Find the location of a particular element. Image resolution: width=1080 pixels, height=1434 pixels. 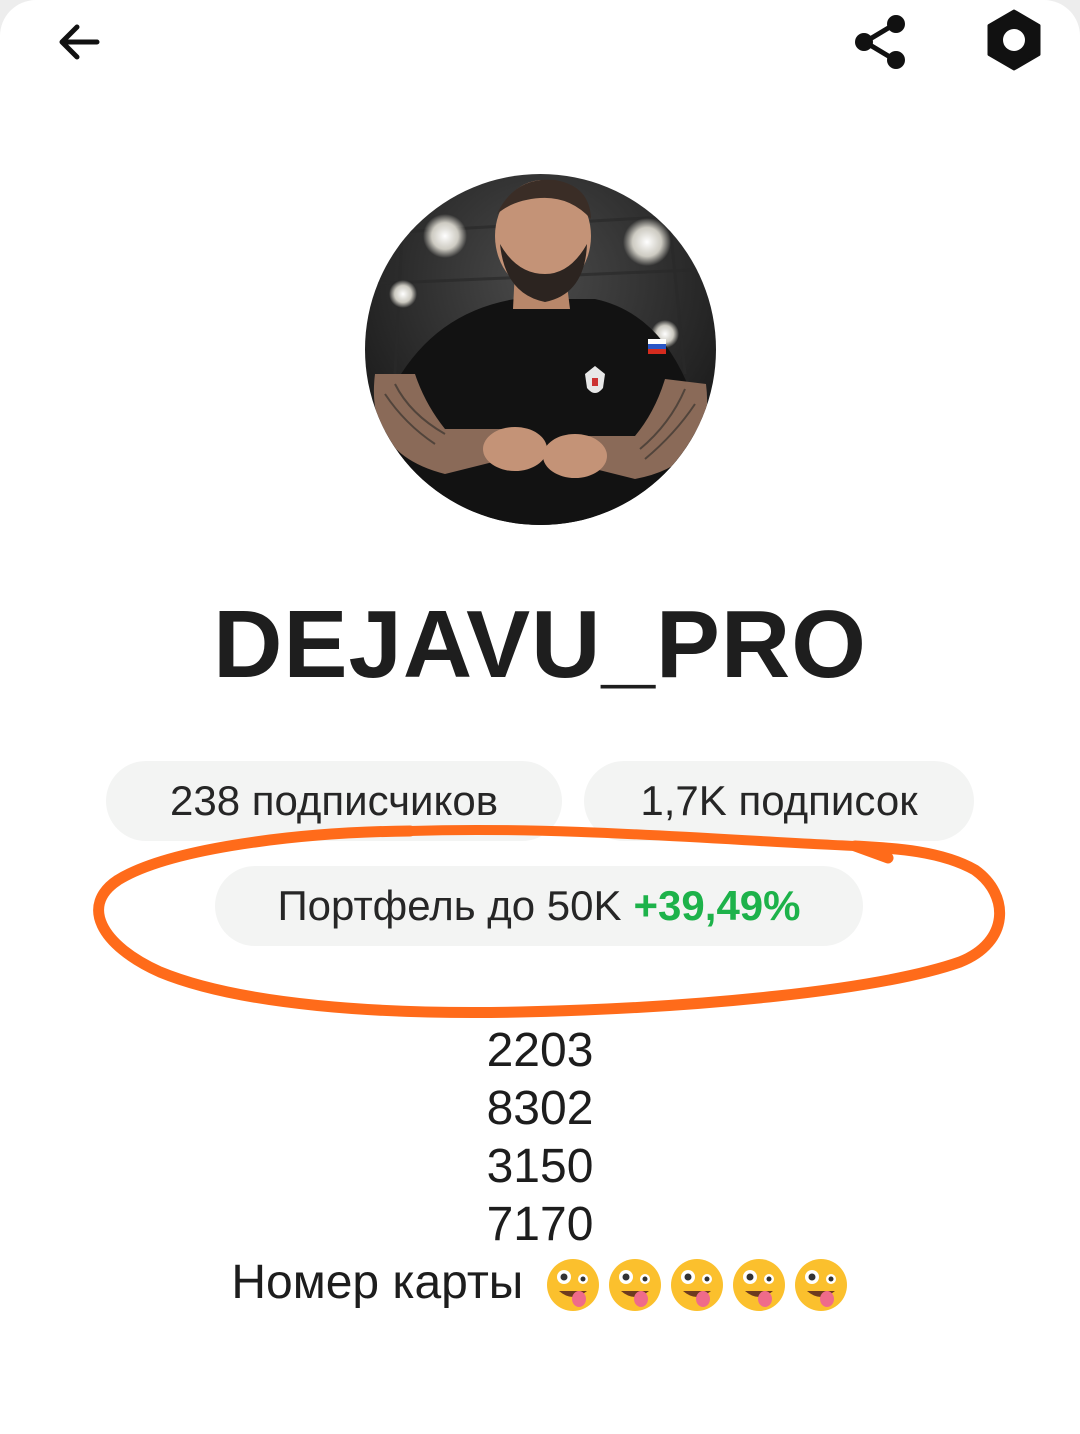

emoji-row is located at coordinates (697, 1285).